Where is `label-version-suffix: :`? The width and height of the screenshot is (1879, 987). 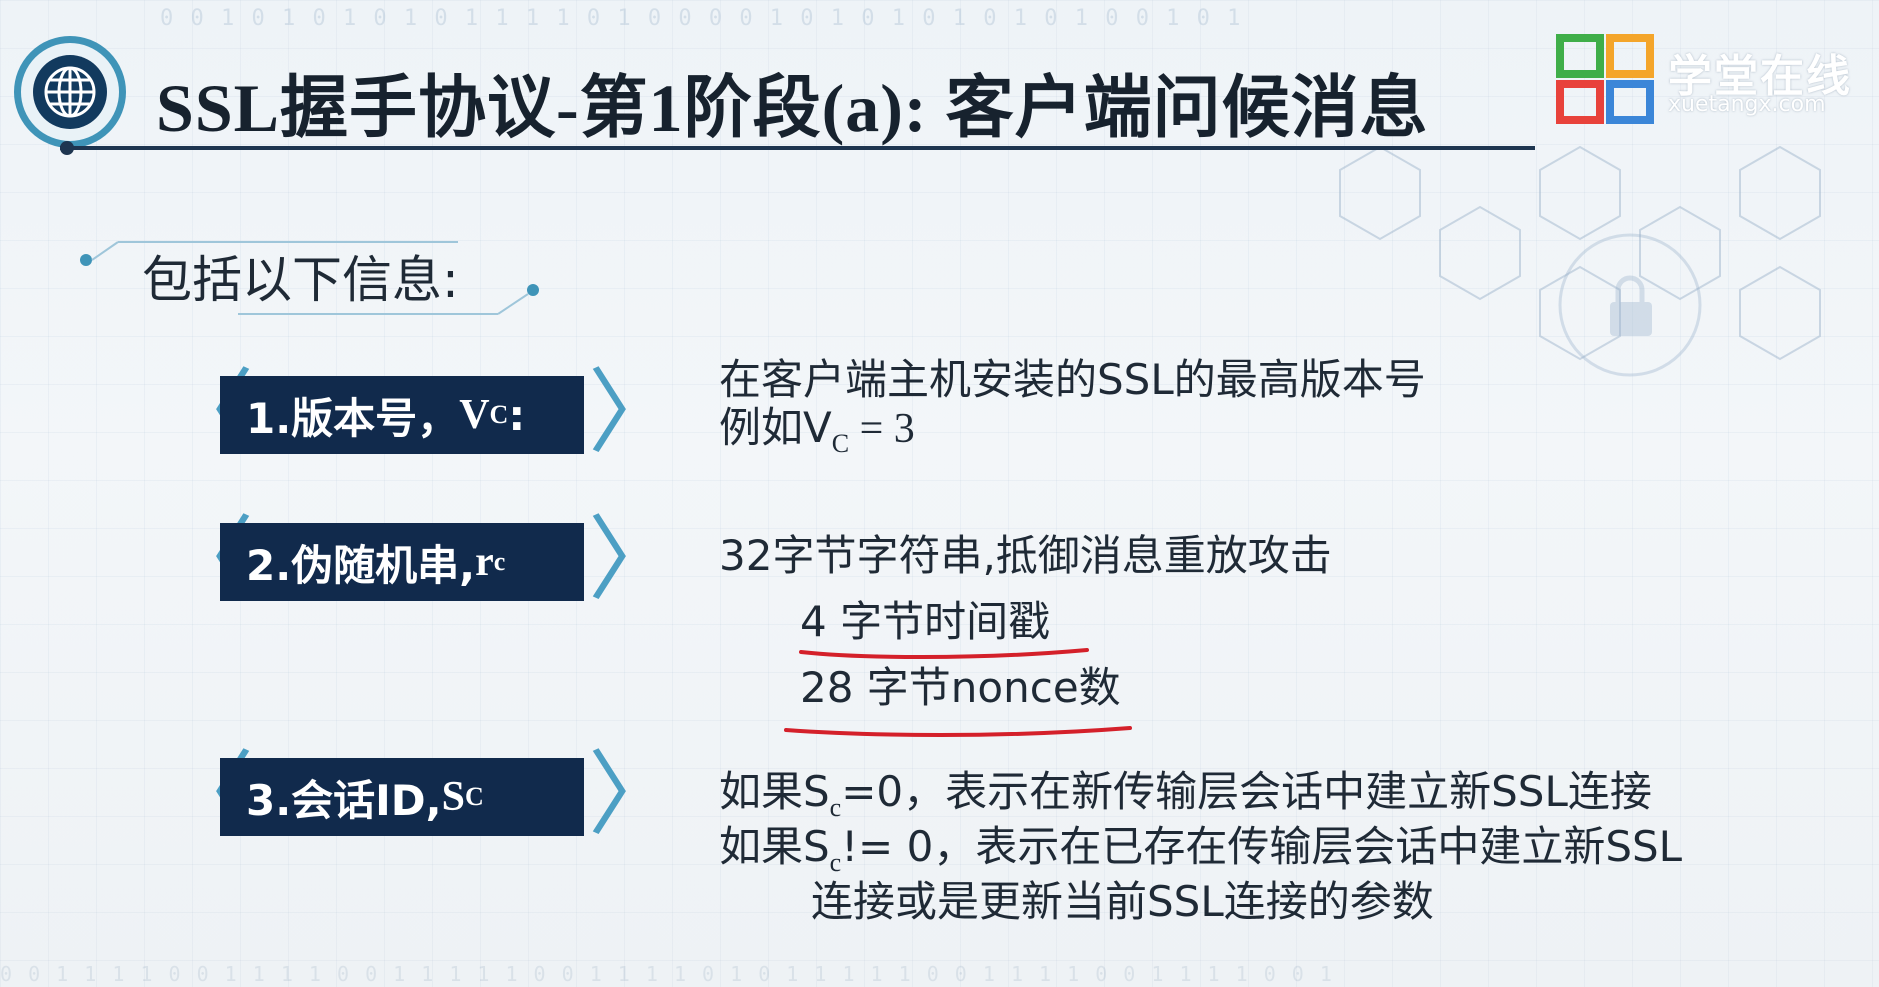
label-version-suffix: : is located at coordinates (517, 415).